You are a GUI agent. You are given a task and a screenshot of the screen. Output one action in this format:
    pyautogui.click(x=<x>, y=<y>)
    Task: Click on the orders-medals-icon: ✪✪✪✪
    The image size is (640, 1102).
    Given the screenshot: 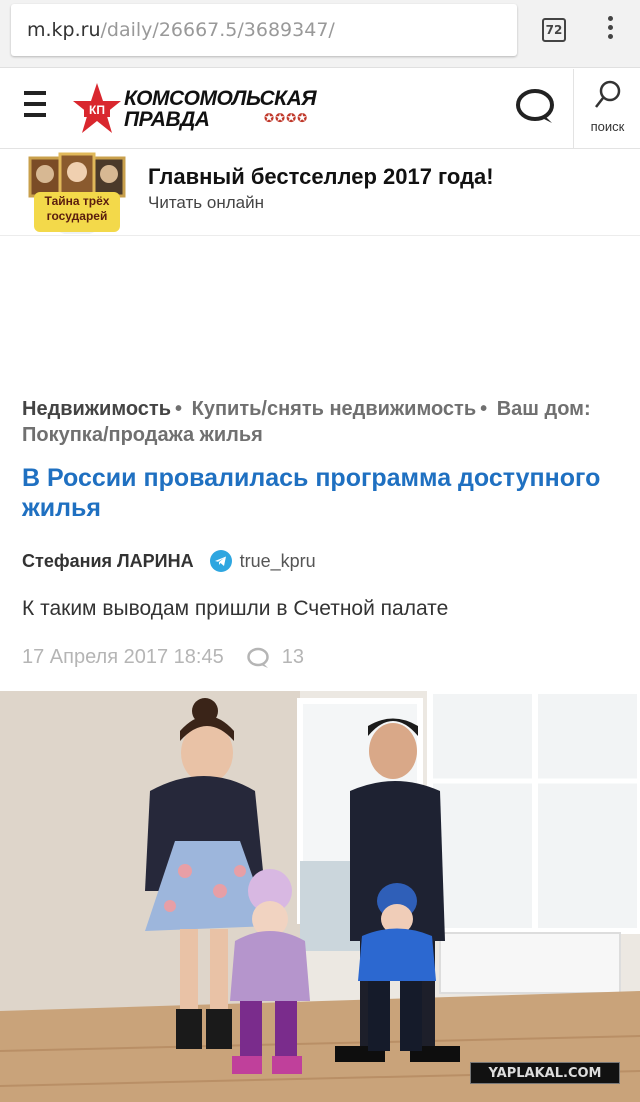 What is the action you would take?
    pyautogui.click(x=286, y=118)
    